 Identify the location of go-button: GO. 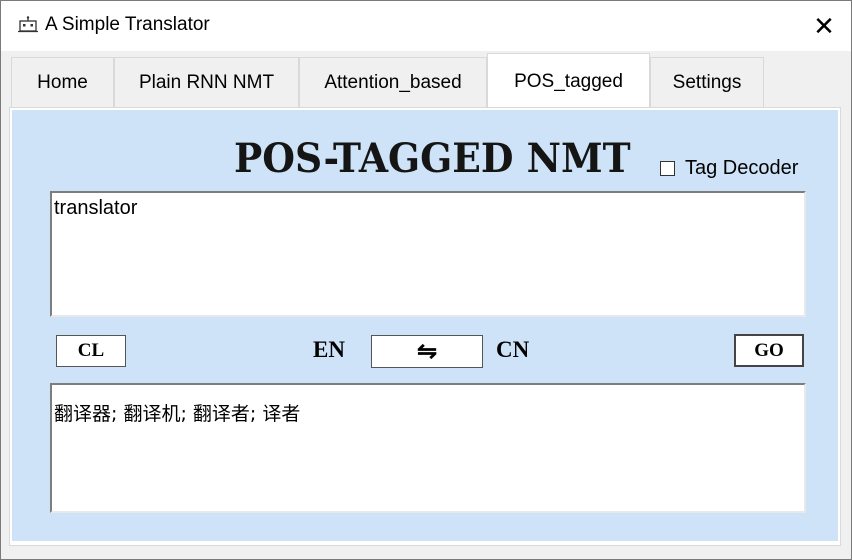
(769, 350).